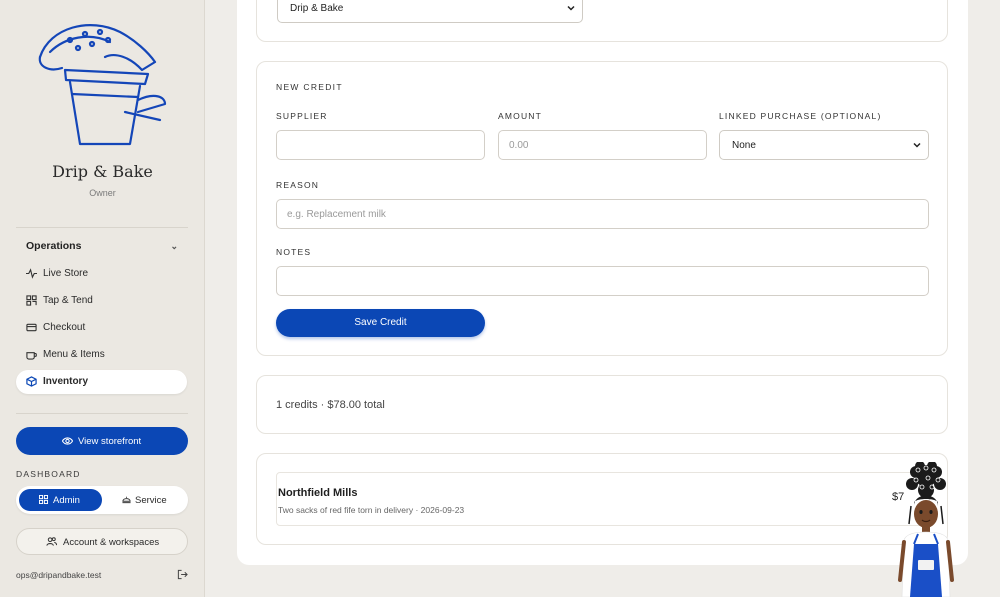  What do you see at coordinates (31, 381) in the screenshot?
I see `box-icon` at bounding box center [31, 381].